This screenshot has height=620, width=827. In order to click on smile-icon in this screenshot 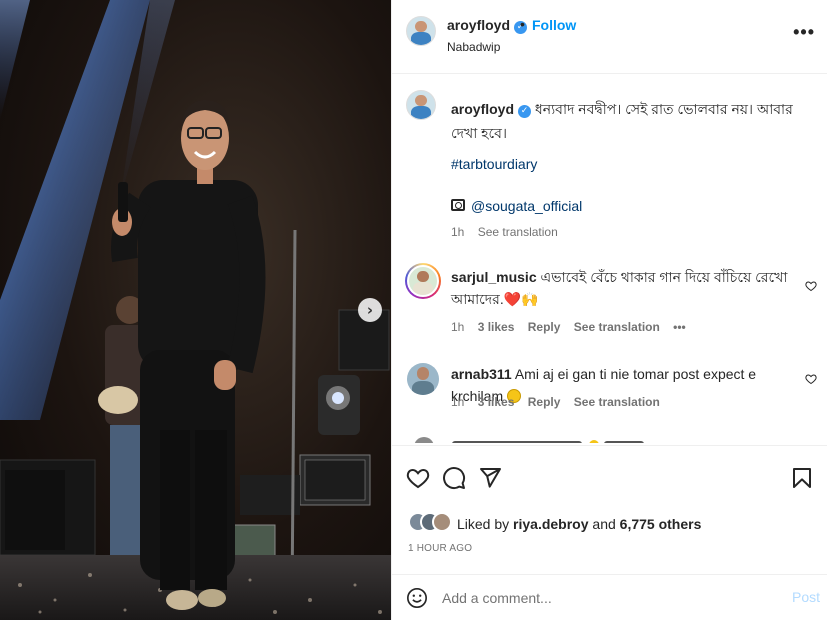, I will do `click(417, 598)`.